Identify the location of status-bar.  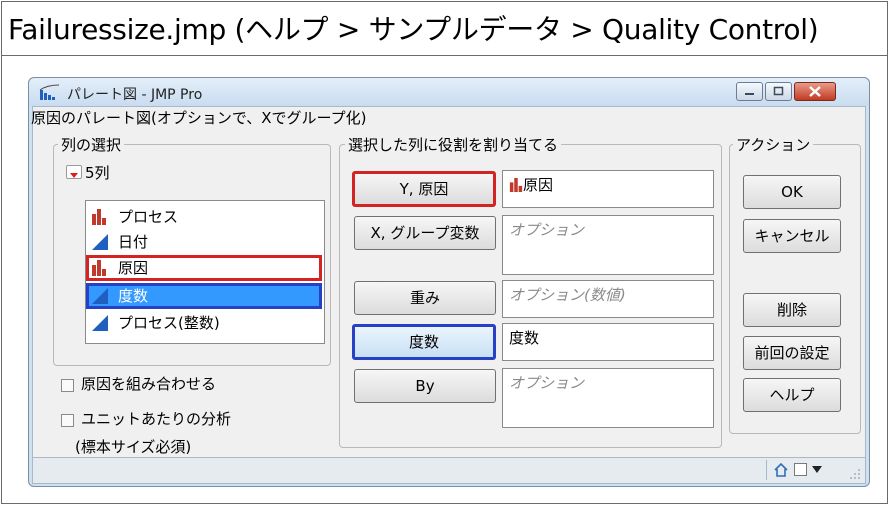
(449, 471).